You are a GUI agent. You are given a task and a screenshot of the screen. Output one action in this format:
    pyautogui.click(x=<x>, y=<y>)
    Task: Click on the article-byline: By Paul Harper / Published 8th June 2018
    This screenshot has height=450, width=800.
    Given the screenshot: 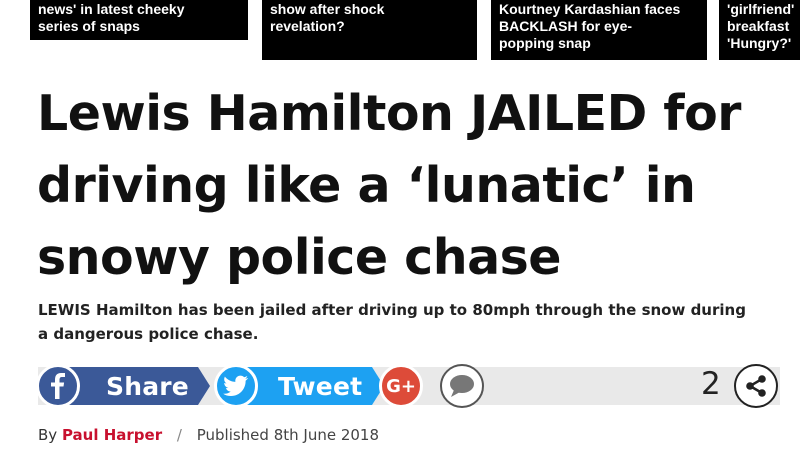 What is the action you would take?
    pyautogui.click(x=208, y=435)
    